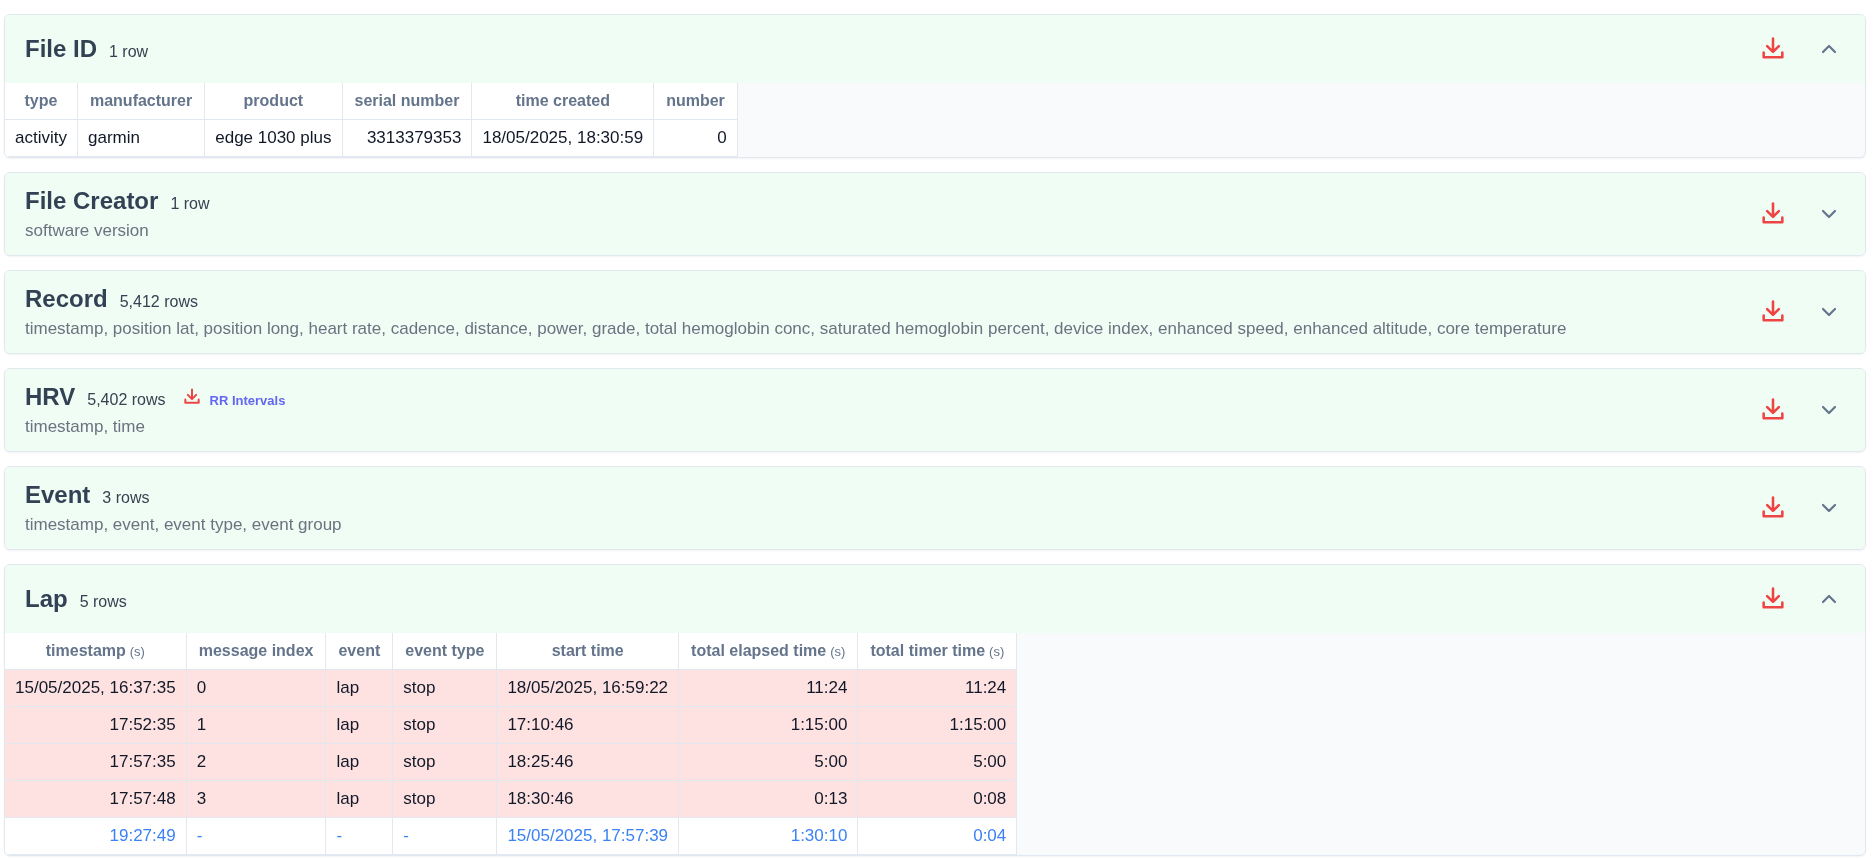 The width and height of the screenshot is (1876, 860). I want to click on column-header: time created, so click(562, 101).